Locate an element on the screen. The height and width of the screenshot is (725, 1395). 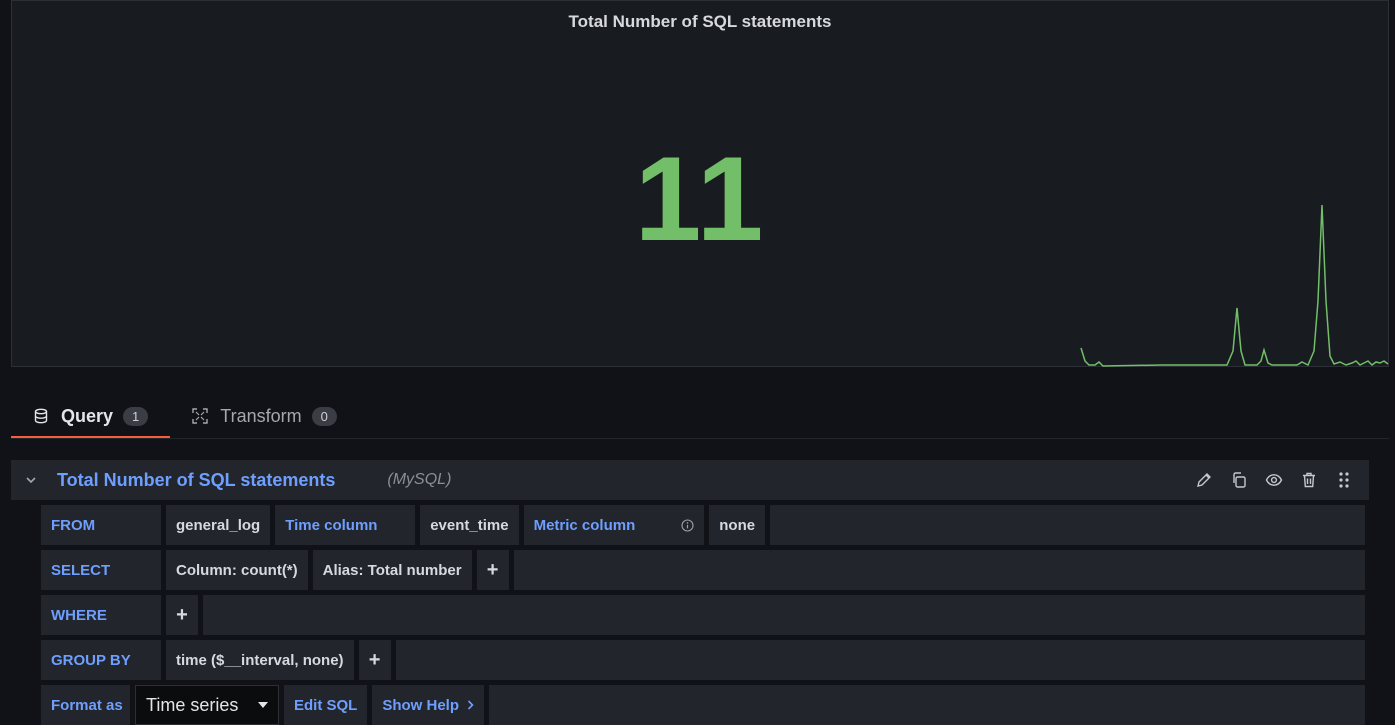
query-row-header: Total Number of SQL statements (MySQL) is located at coordinates (690, 480).